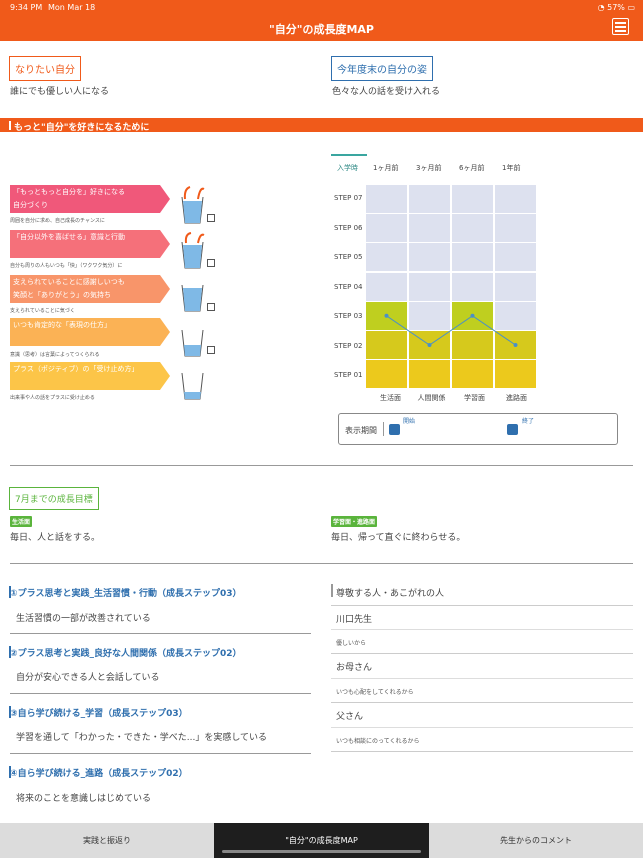  What do you see at coordinates (321, 8) in the screenshot?
I see `status-bar: 9:34 PM Mon Mar 18 ◔ 57% ▭` at bounding box center [321, 8].